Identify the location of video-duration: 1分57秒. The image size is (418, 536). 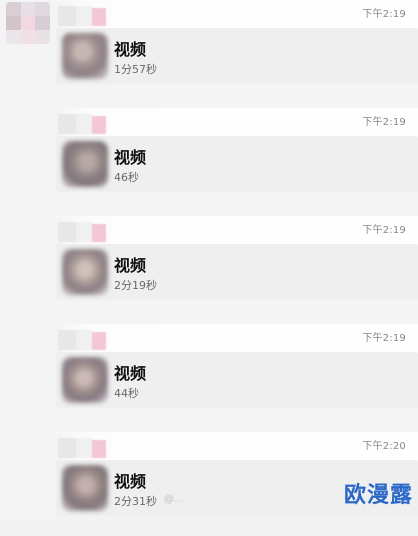
(135, 69).